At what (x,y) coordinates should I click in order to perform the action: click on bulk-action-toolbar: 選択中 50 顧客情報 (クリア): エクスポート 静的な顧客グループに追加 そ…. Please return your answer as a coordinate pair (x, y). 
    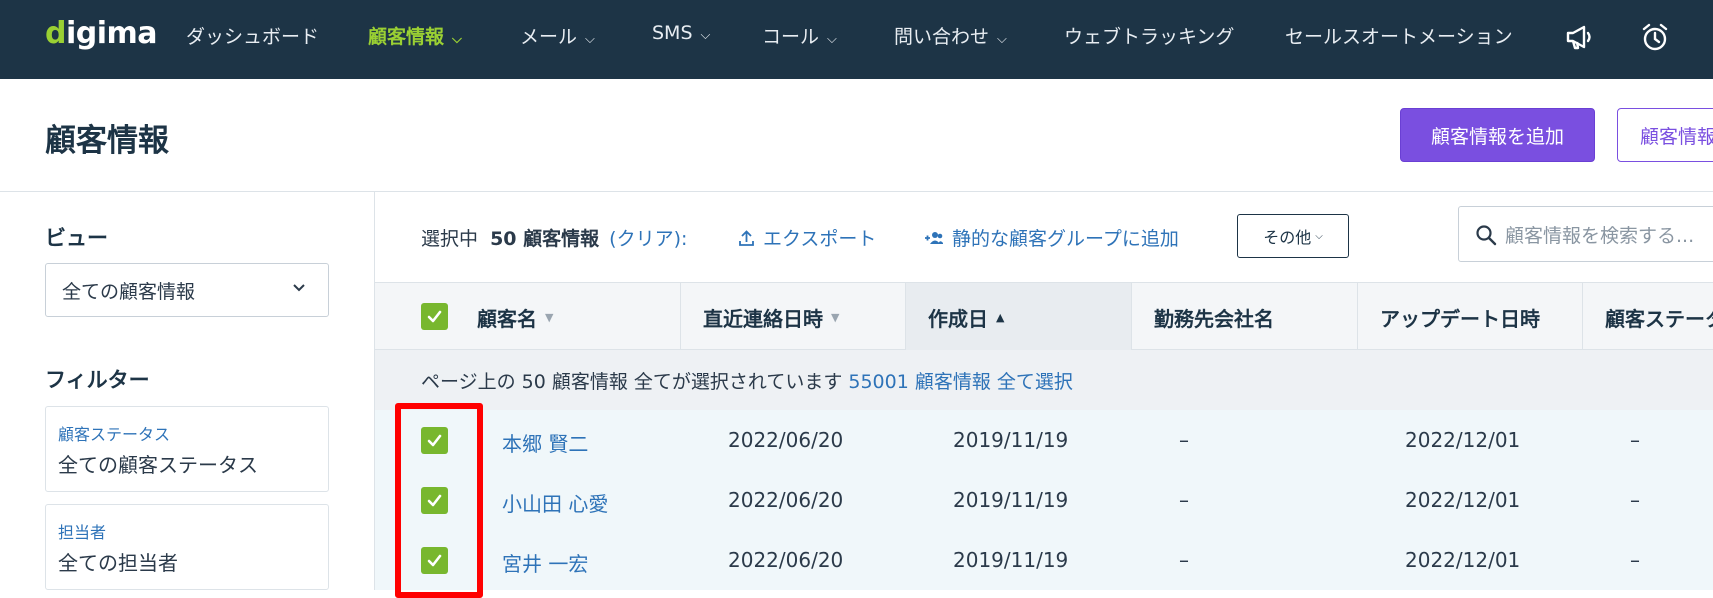
    Looking at the image, I should click on (1044, 237).